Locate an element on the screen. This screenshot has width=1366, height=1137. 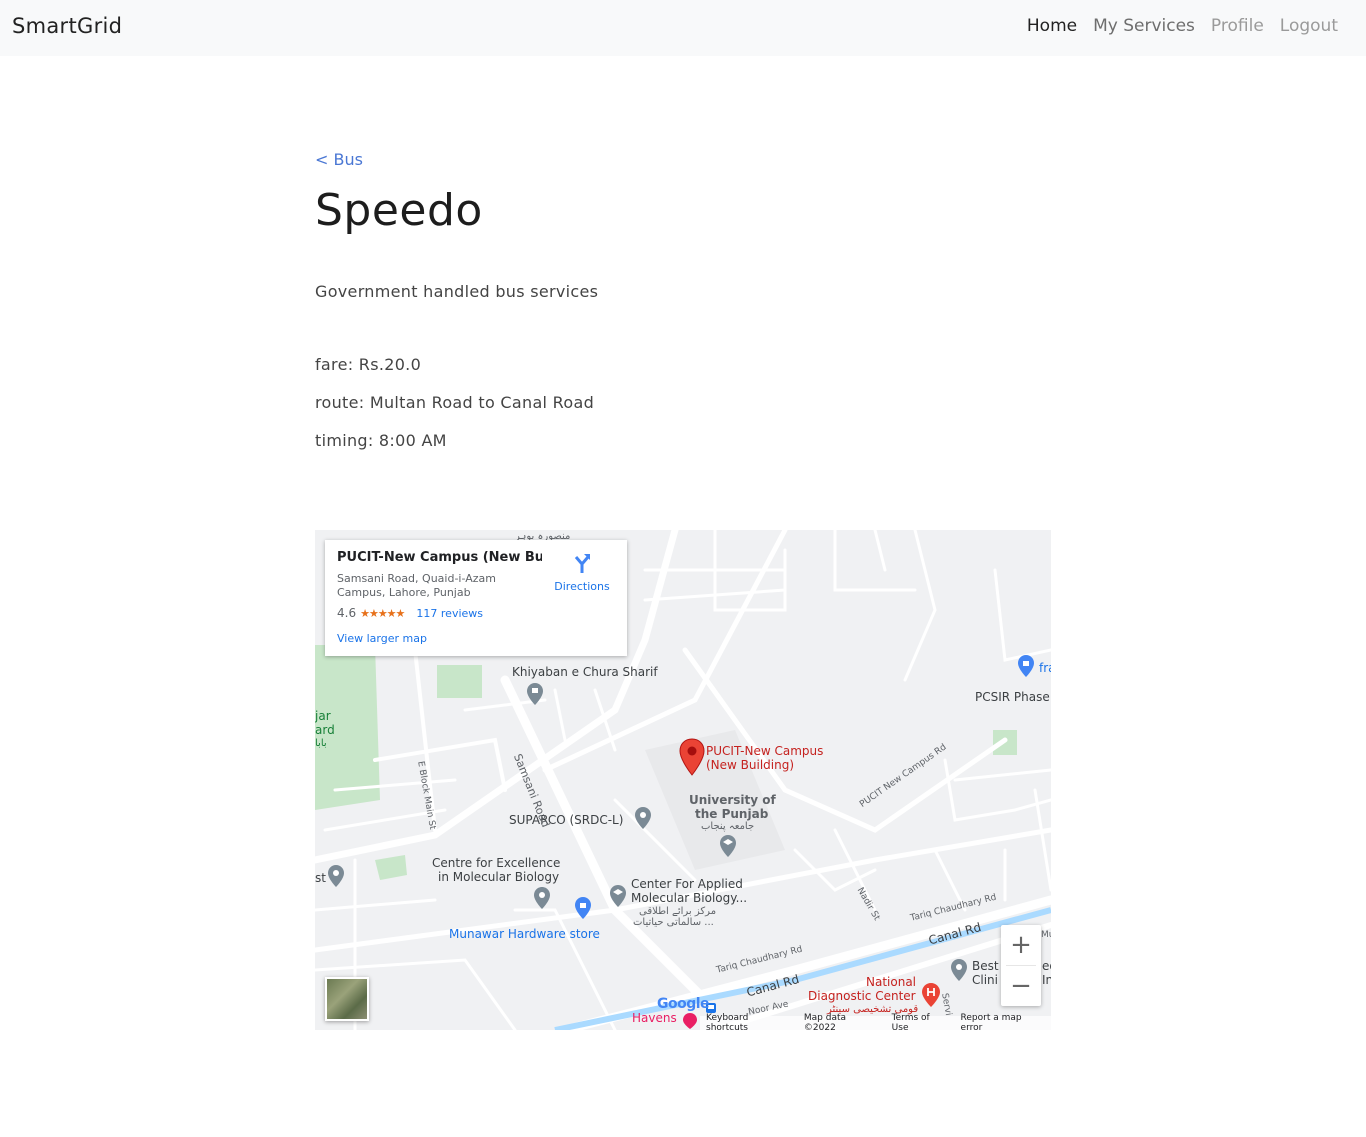
university-pin-icon is located at coordinates (728, 846).